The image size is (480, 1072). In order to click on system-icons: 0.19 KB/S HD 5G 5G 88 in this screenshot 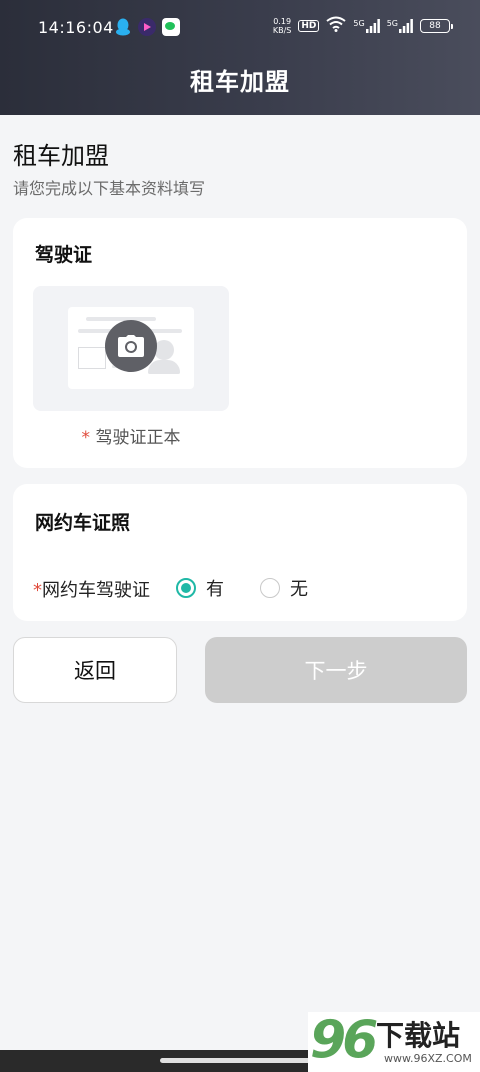, I will do `click(362, 26)`.